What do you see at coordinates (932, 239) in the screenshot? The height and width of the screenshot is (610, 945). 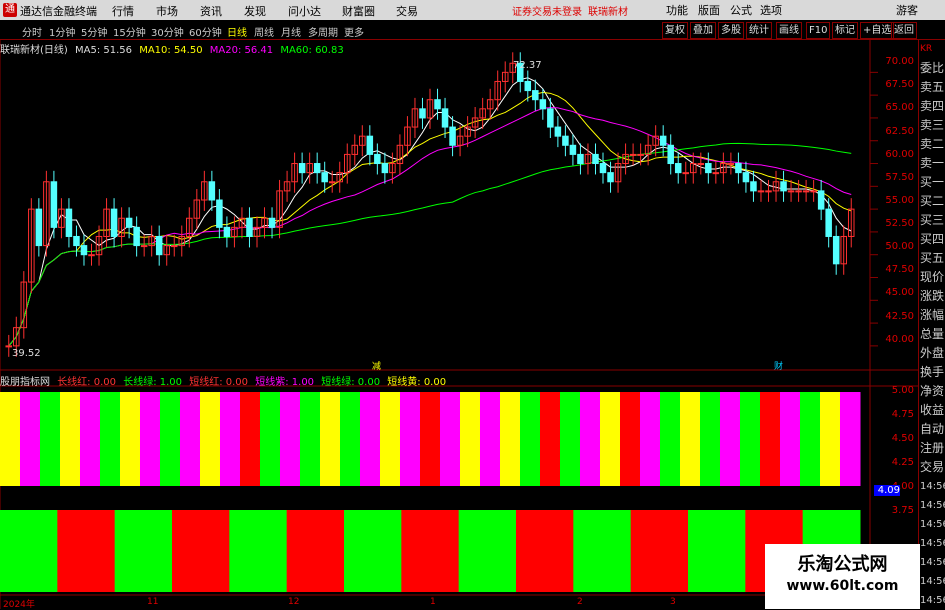 I see `quote-label: 买四` at bounding box center [932, 239].